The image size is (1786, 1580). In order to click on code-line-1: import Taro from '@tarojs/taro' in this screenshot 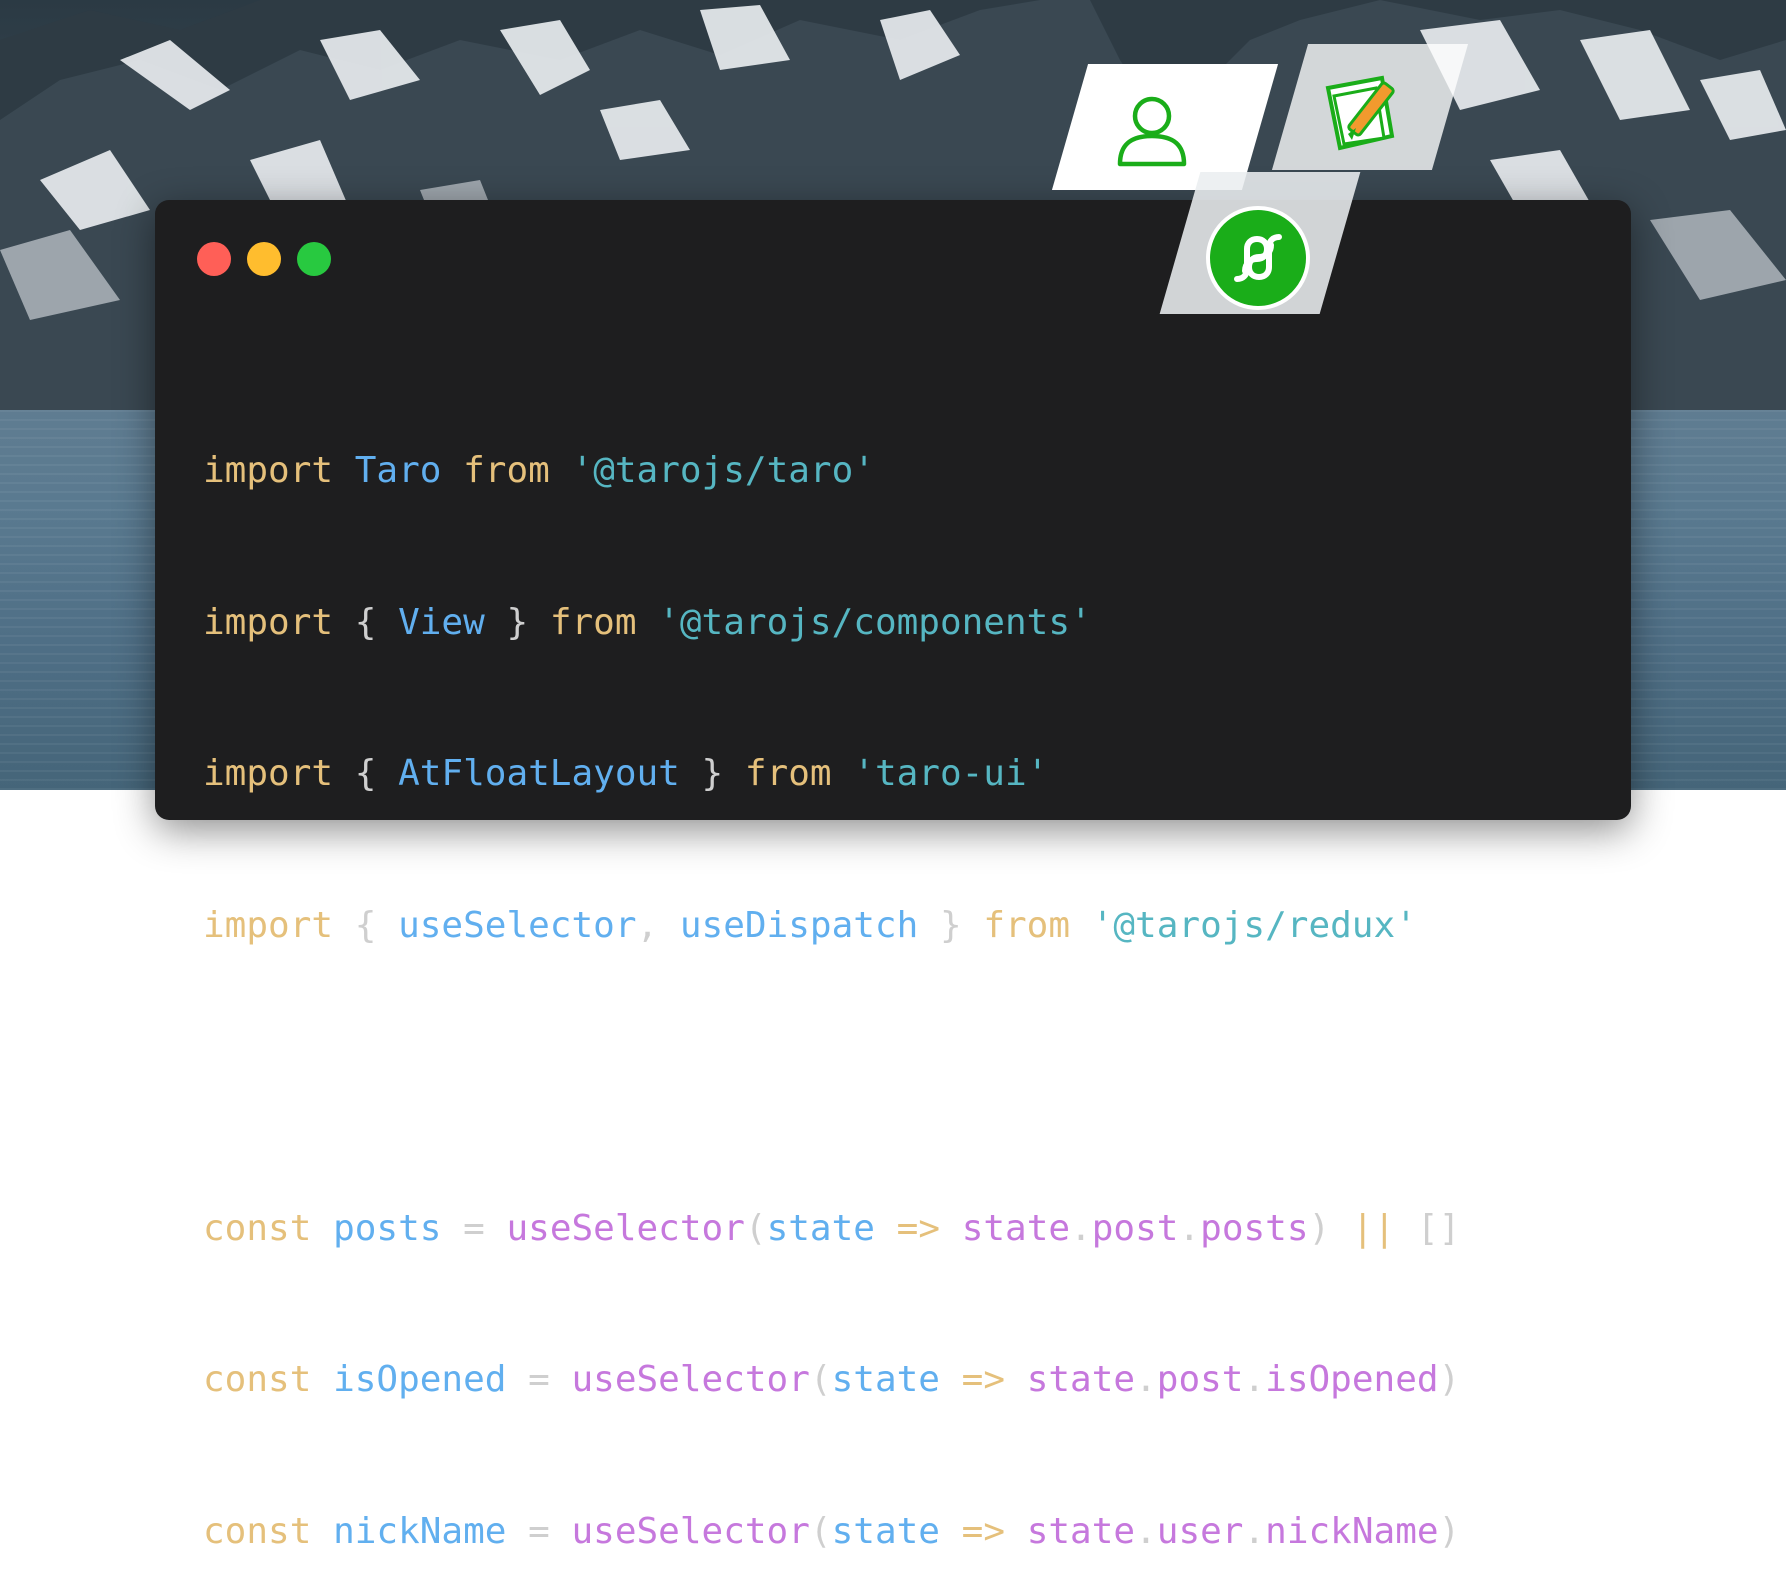, I will do `click(539, 470)`.